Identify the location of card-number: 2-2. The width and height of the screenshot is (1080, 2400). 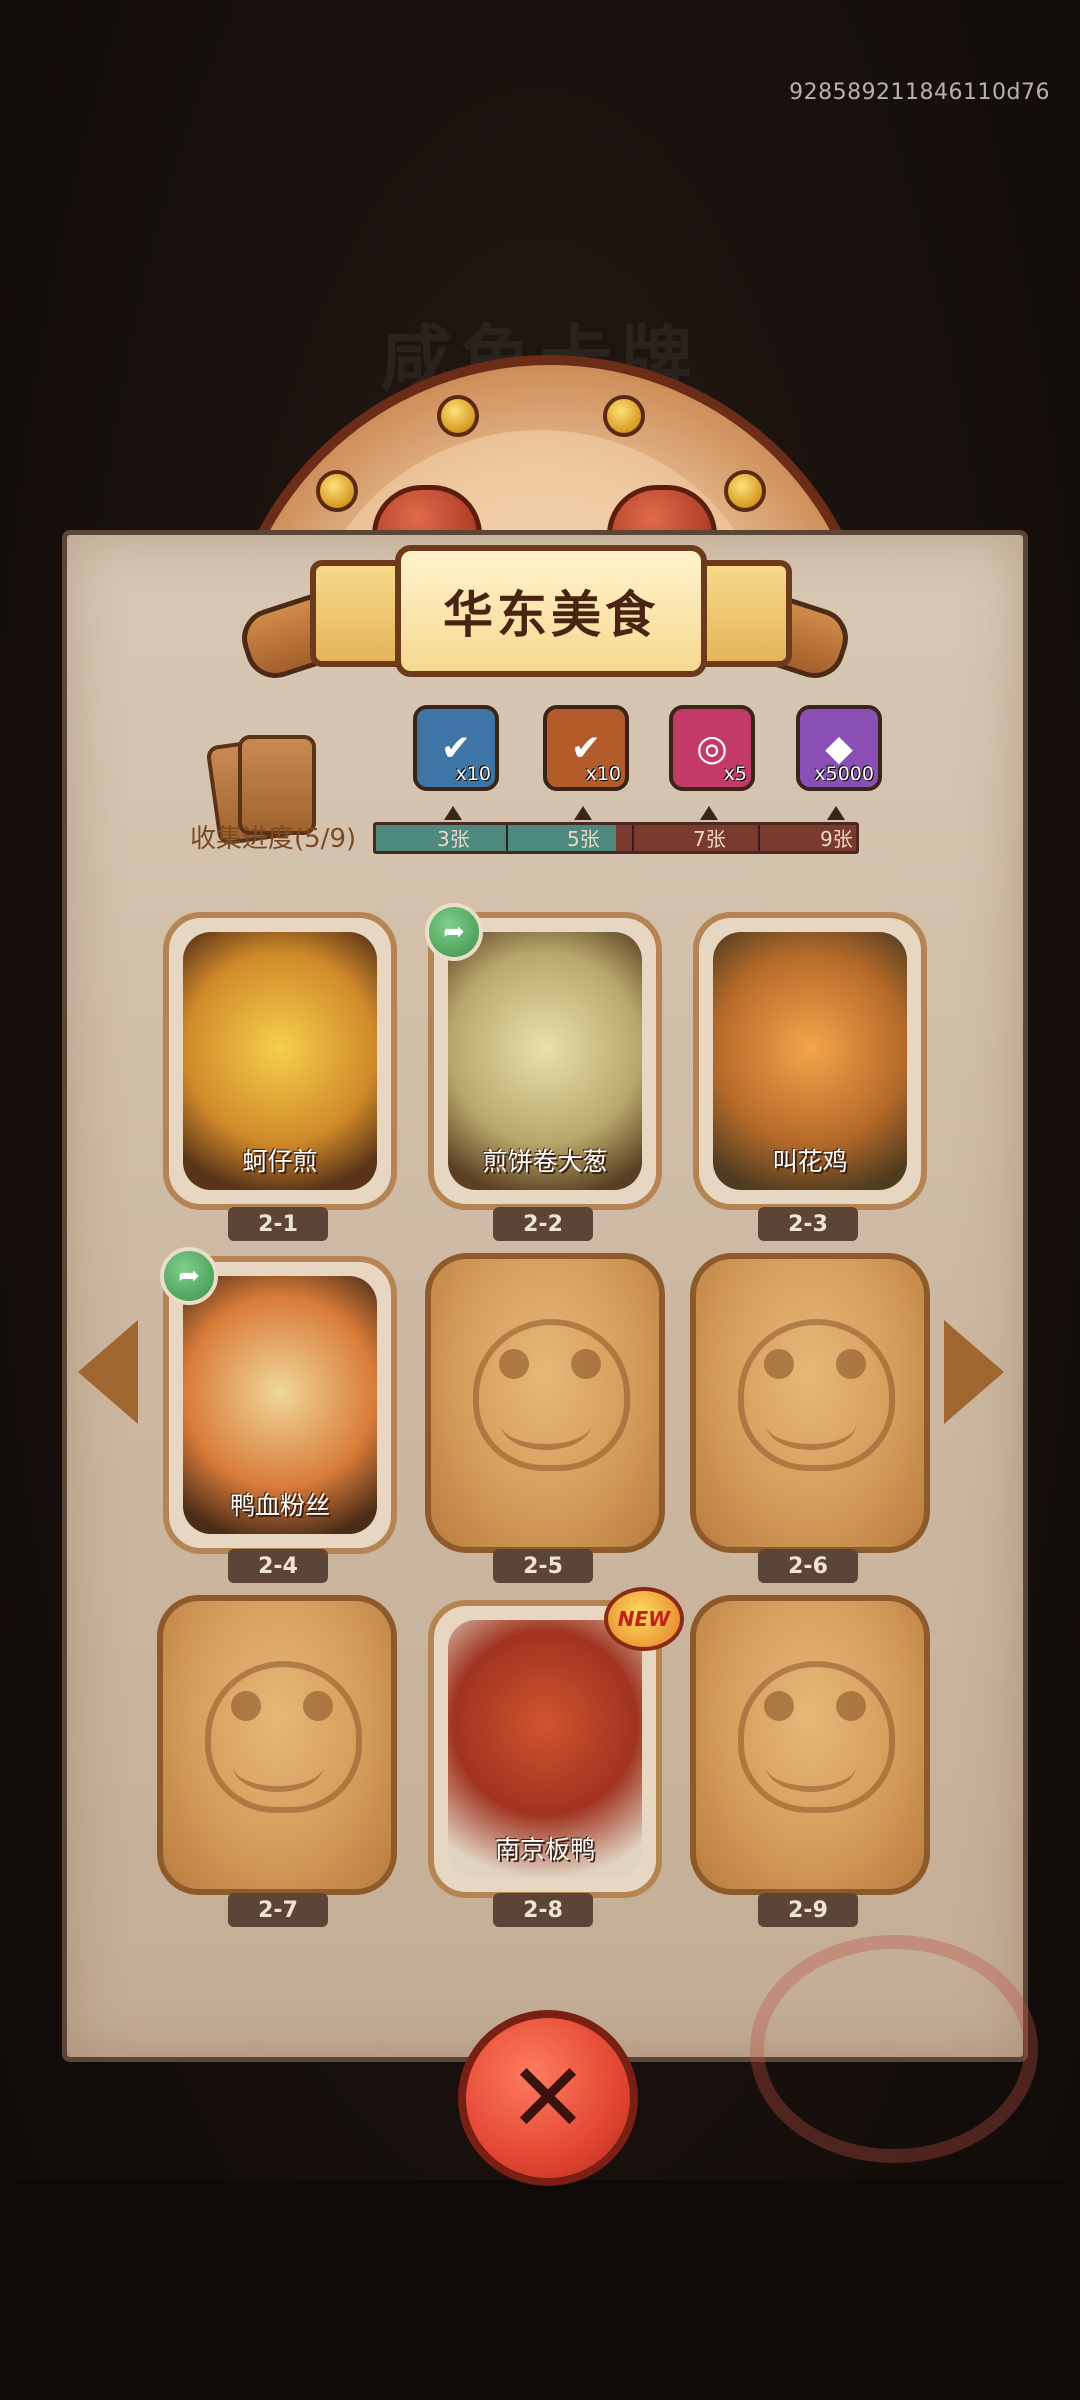
(543, 1224).